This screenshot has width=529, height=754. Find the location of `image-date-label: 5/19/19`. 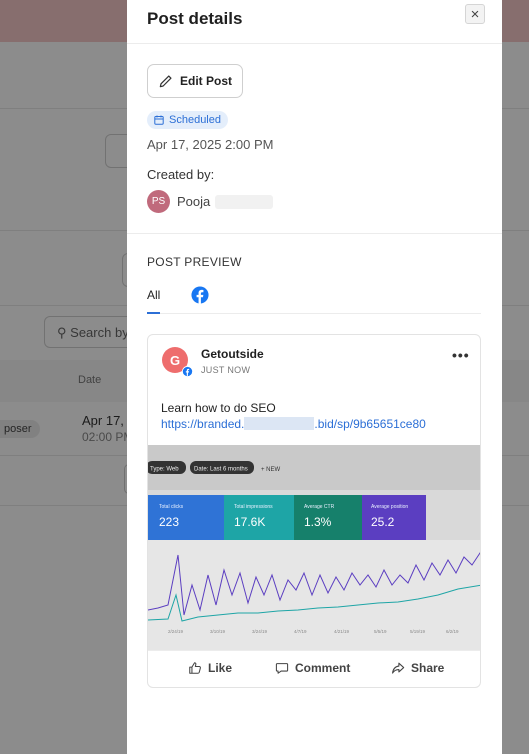

image-date-label: 5/19/19 is located at coordinates (418, 631).